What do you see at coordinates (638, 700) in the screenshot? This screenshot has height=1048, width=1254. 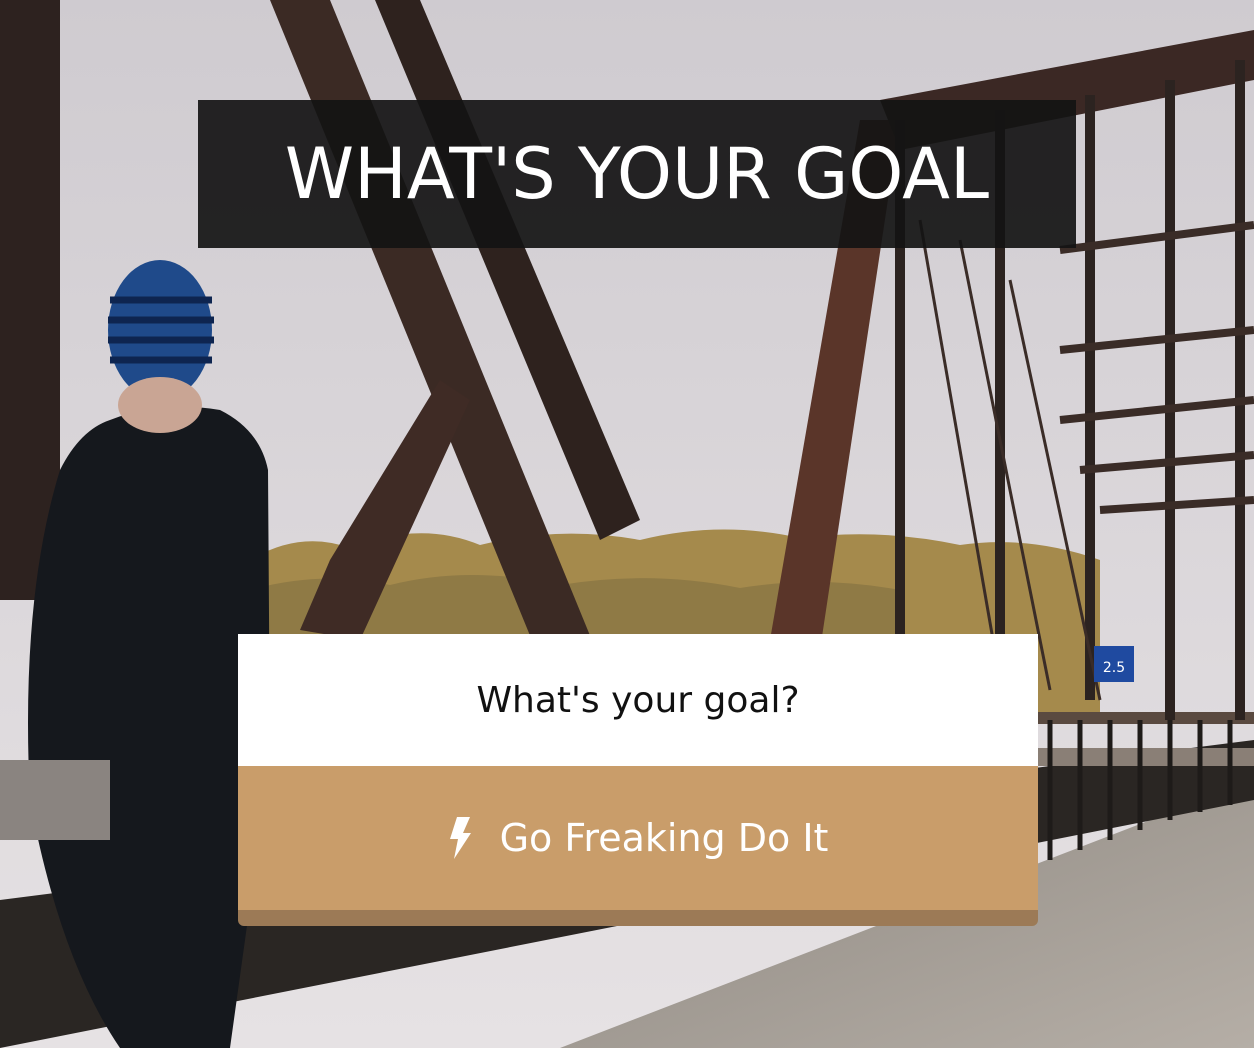 I see `goal-input` at bounding box center [638, 700].